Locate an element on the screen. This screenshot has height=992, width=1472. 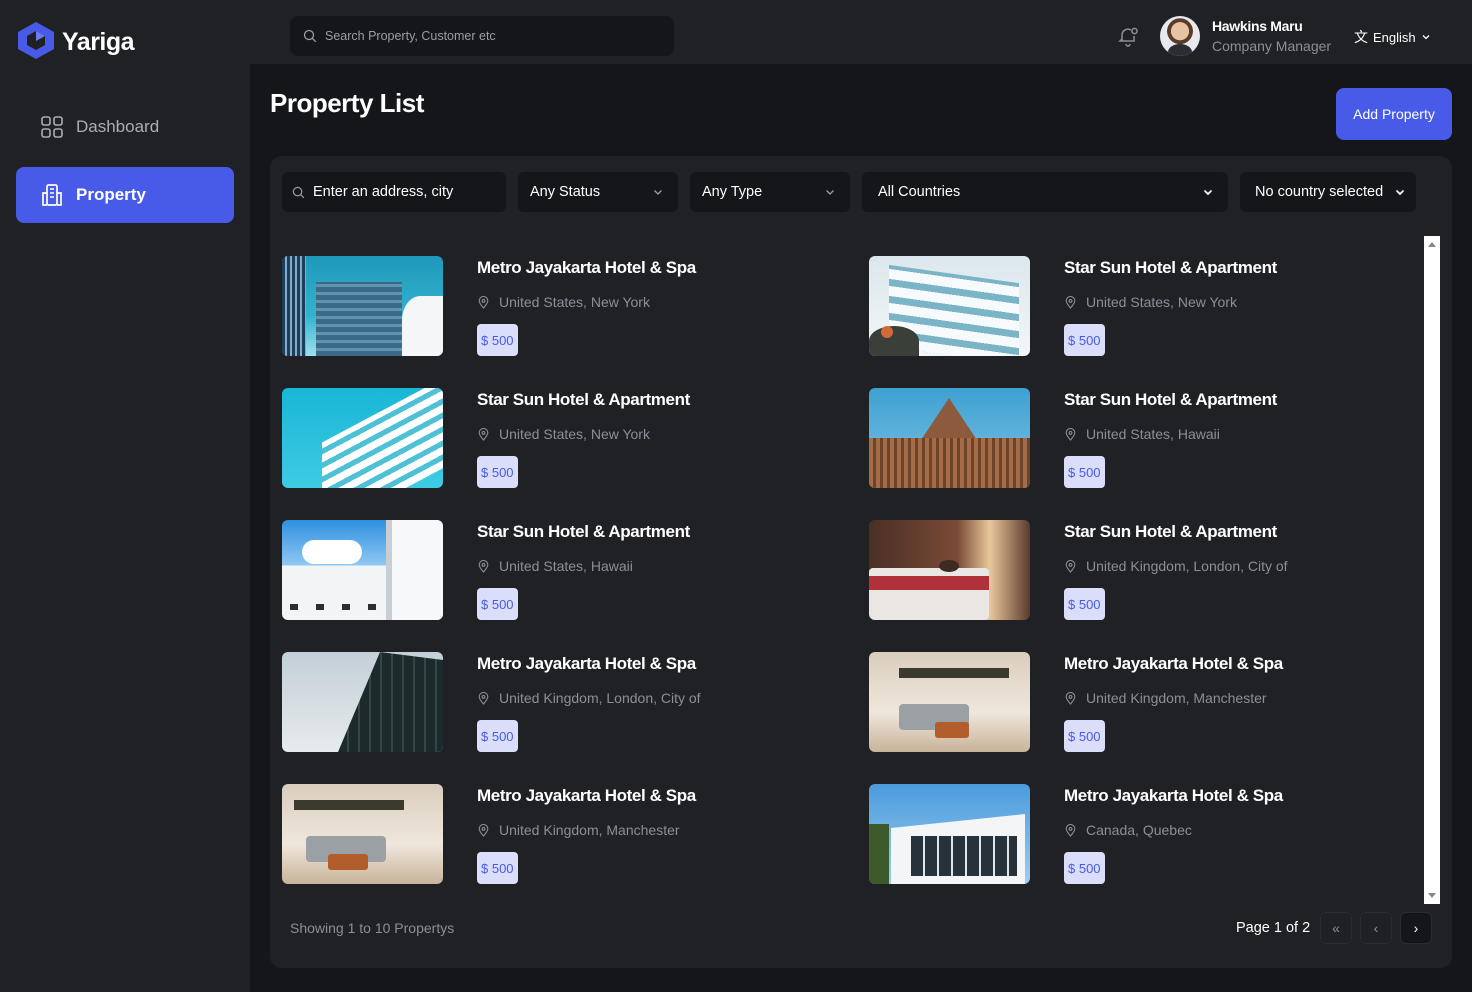
scrollbar is located at coordinates (1432, 570).